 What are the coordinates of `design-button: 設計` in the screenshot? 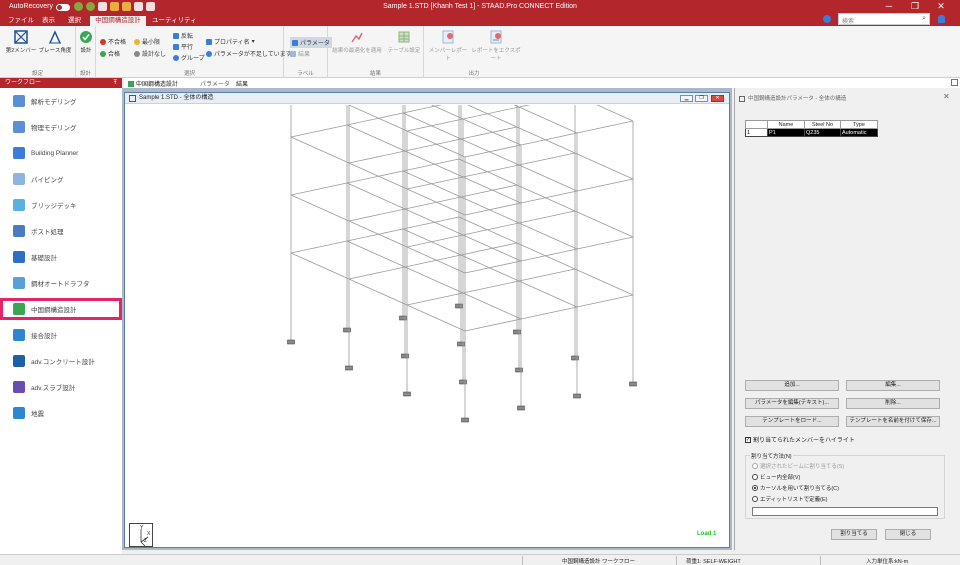 It's located at (86, 42).